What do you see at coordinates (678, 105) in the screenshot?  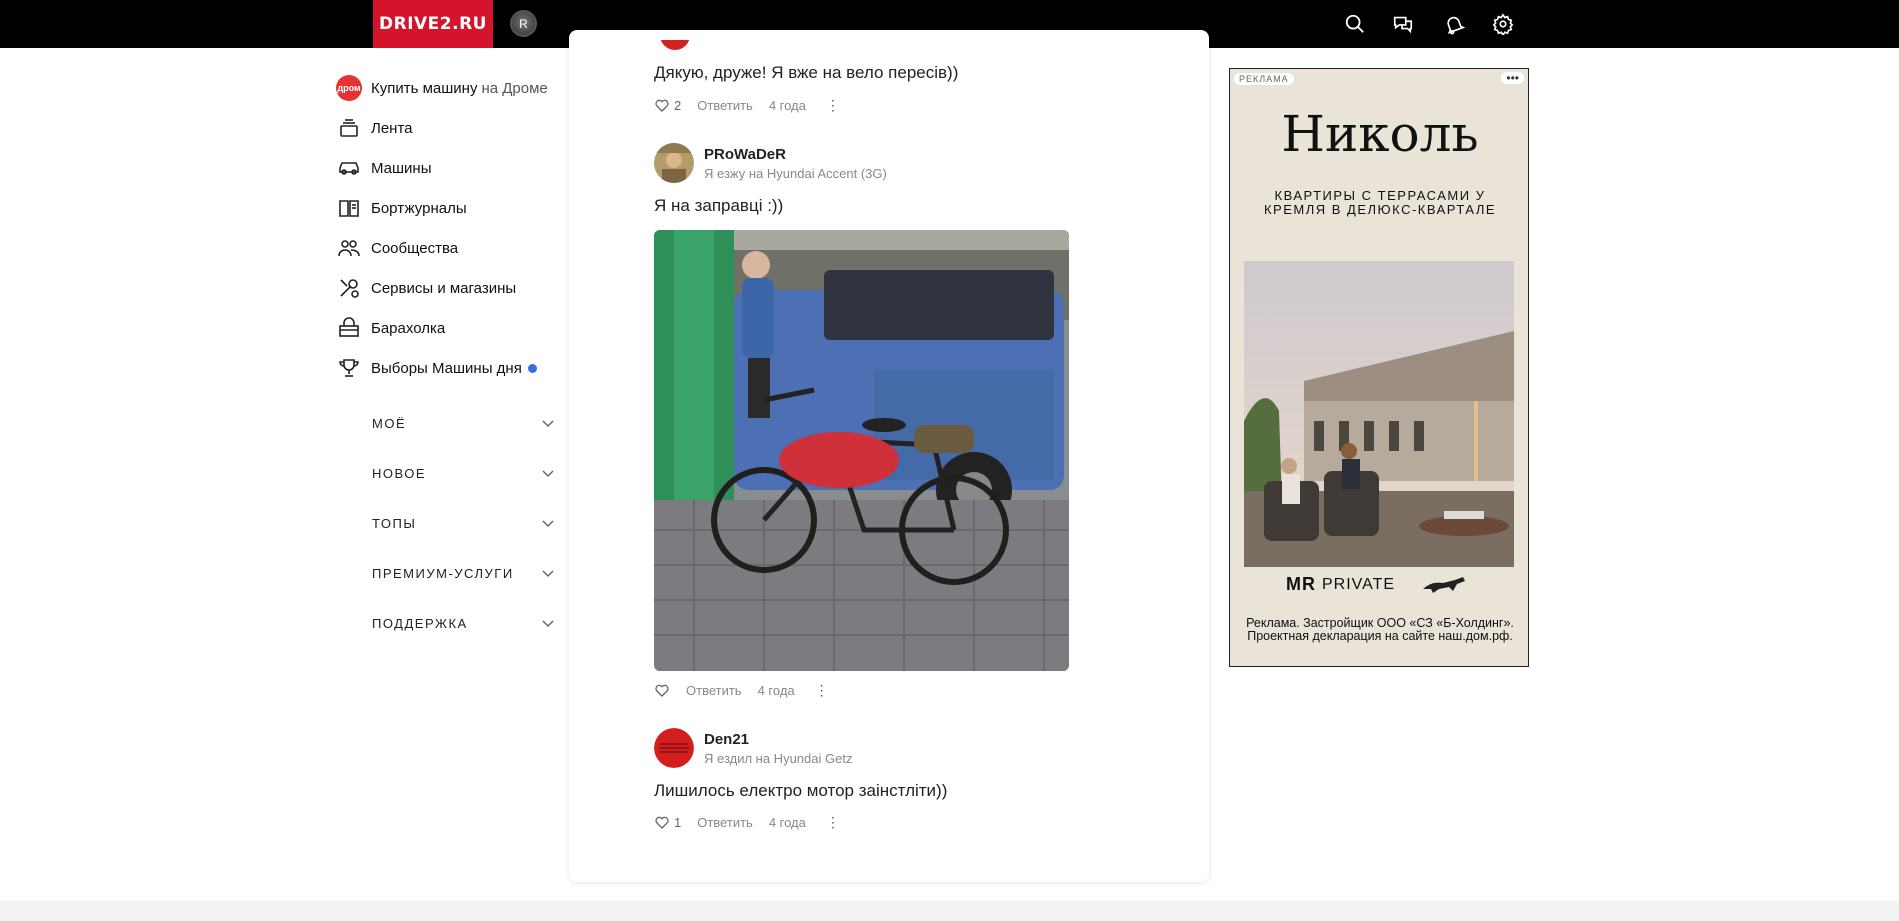 I see `like-count: 2` at bounding box center [678, 105].